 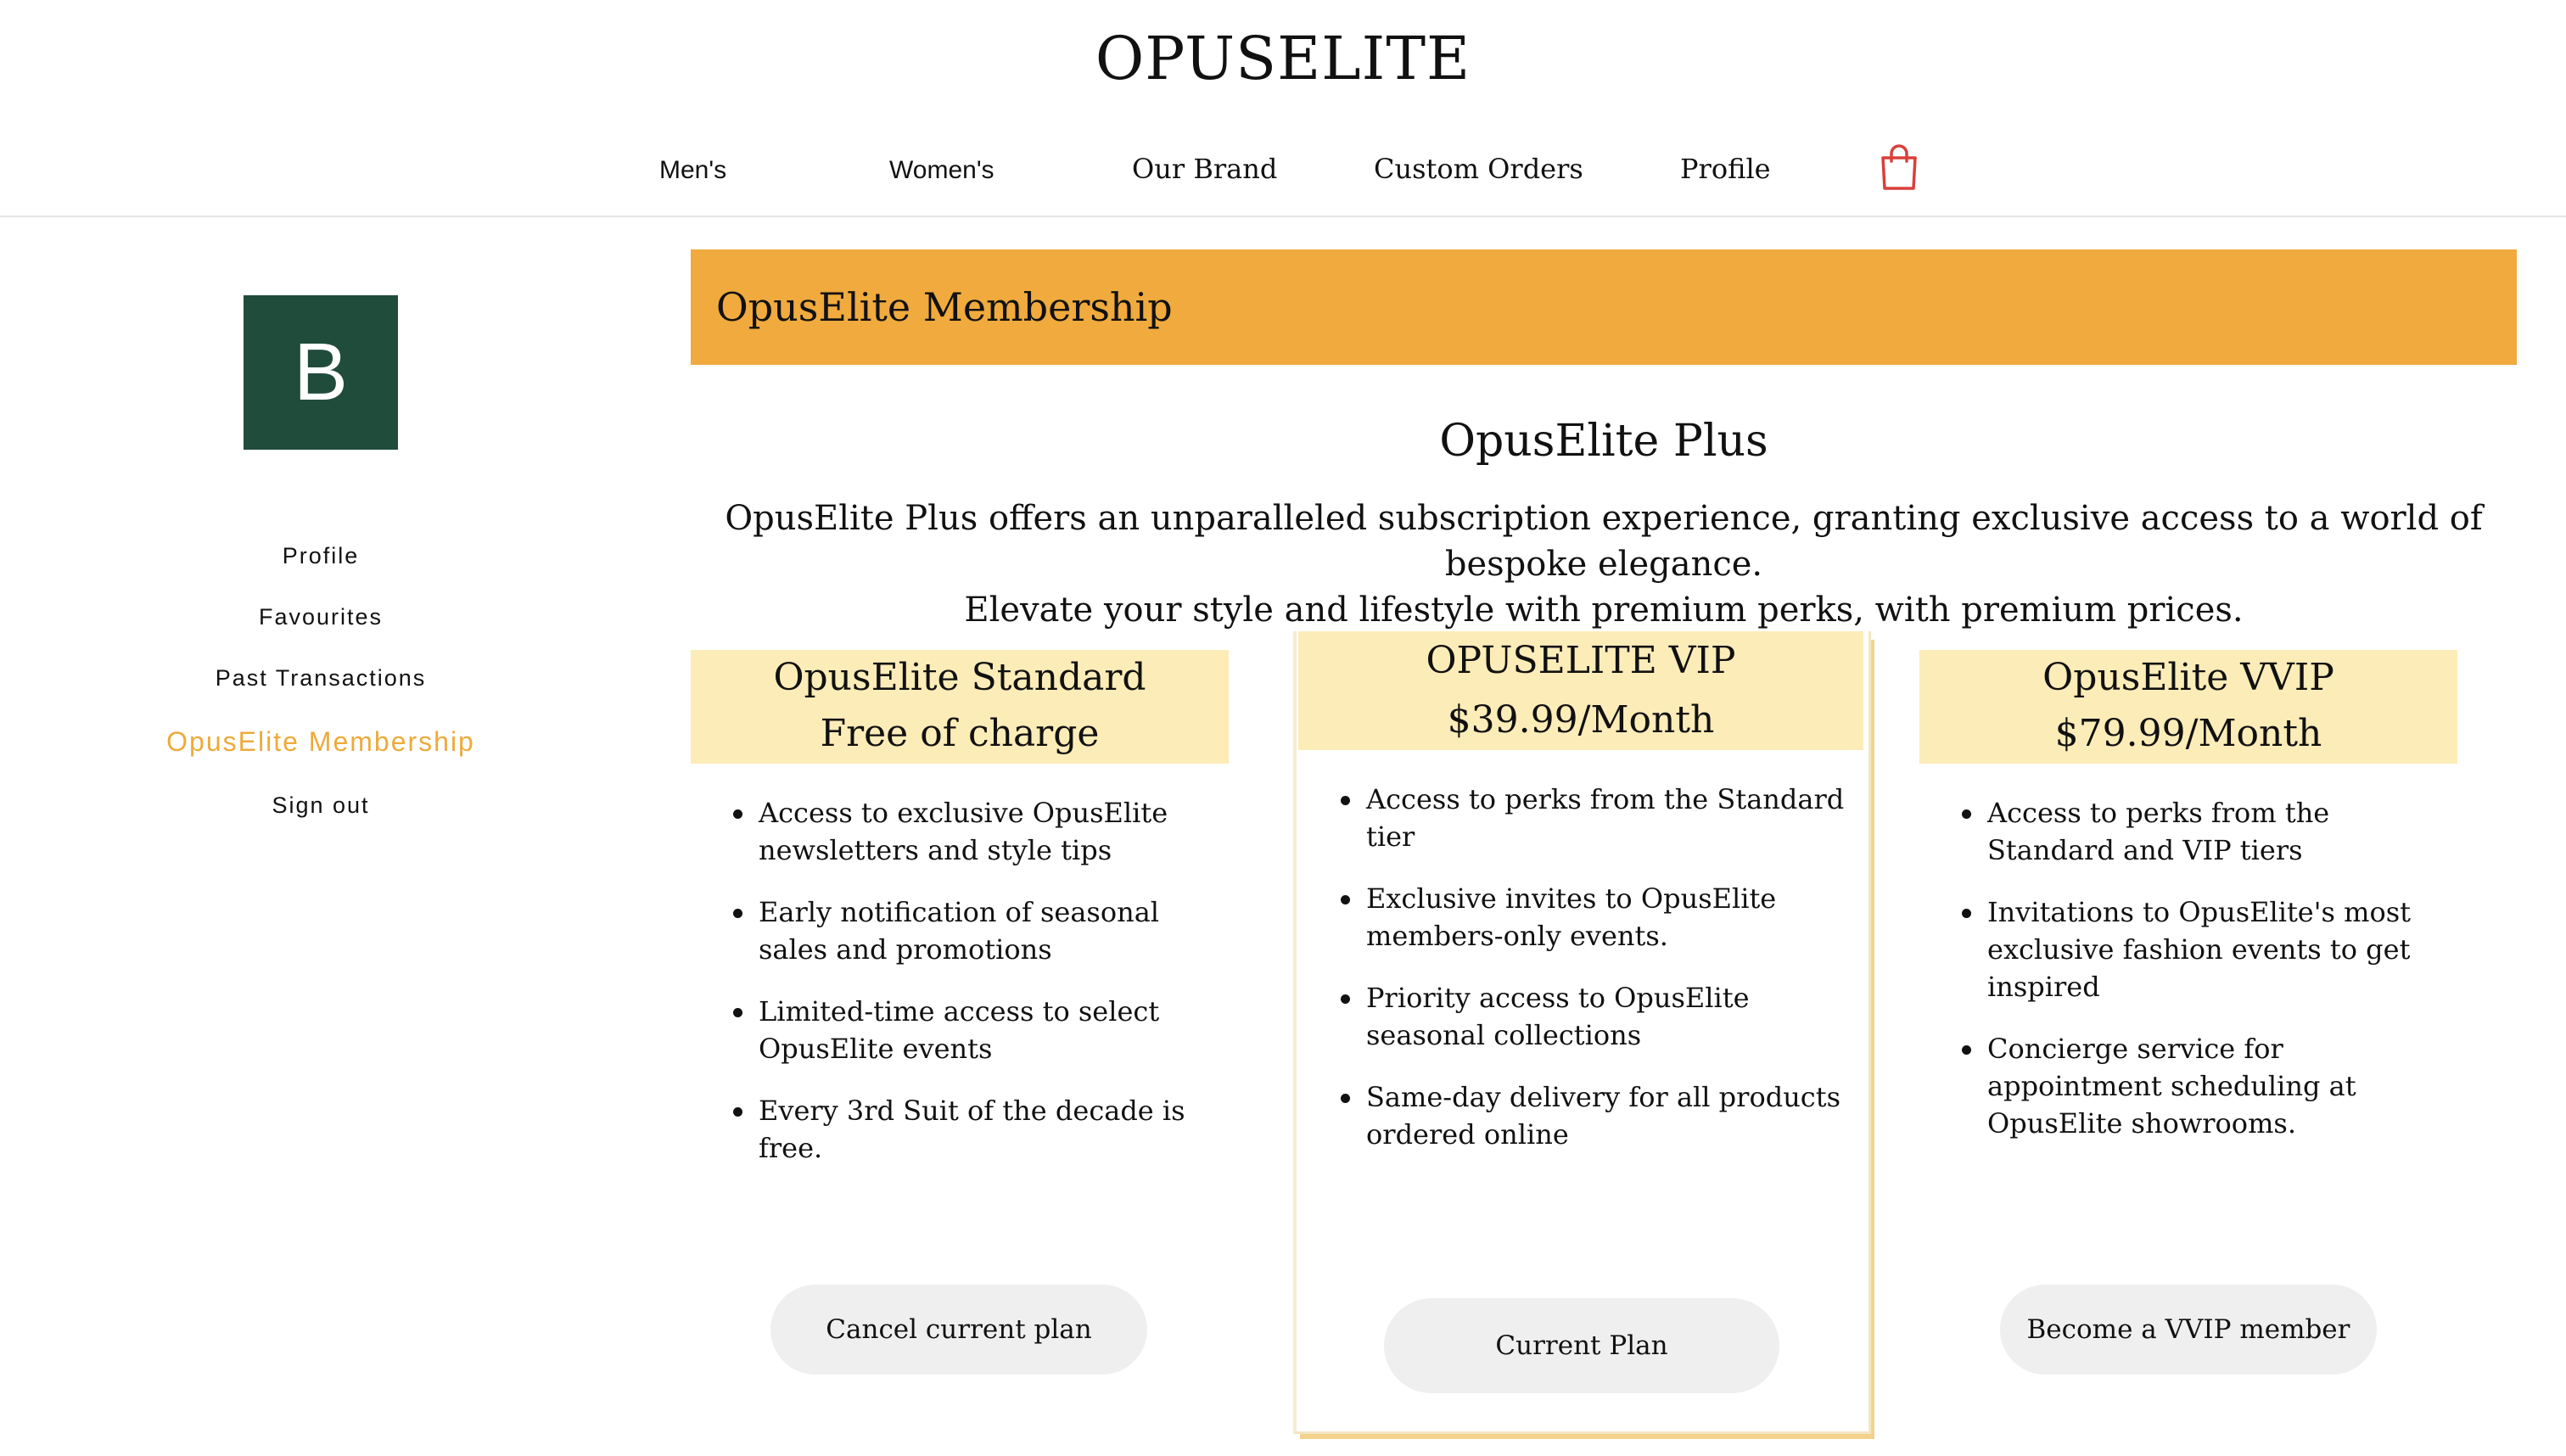 What do you see at coordinates (1725, 169) in the screenshot?
I see `nav-profile: Profile` at bounding box center [1725, 169].